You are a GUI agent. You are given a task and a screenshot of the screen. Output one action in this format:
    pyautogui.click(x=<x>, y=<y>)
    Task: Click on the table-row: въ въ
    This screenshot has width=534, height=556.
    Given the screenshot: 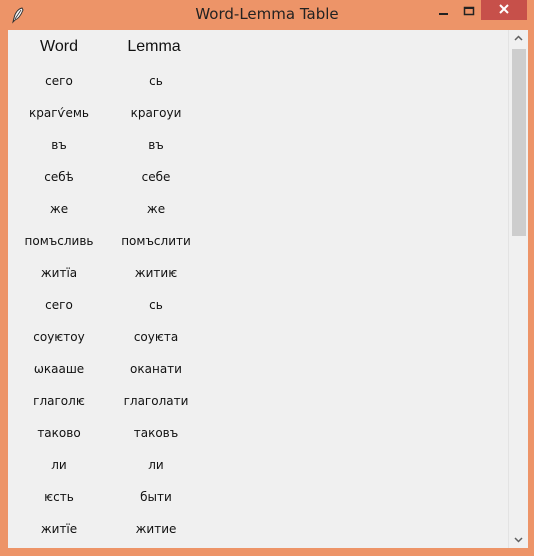 What is the action you would take?
    pyautogui.click(x=258, y=151)
    